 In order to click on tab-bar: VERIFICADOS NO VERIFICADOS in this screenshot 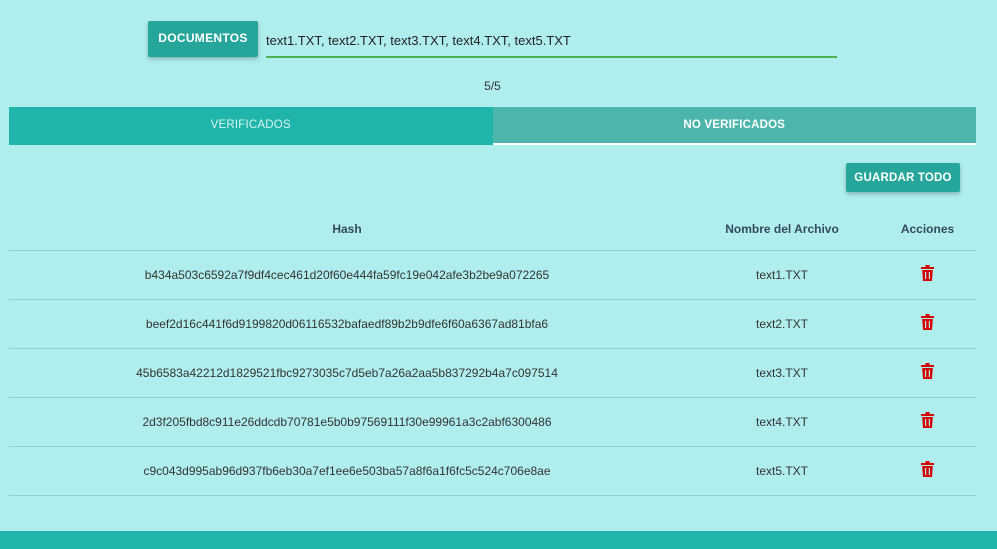, I will do `click(492, 126)`.